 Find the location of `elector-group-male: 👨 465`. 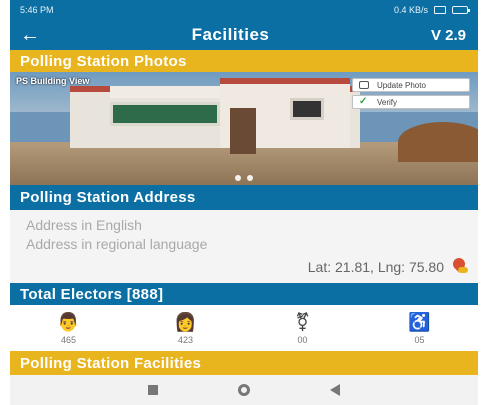

elector-group-male: 👨 465 is located at coordinates (69, 328).